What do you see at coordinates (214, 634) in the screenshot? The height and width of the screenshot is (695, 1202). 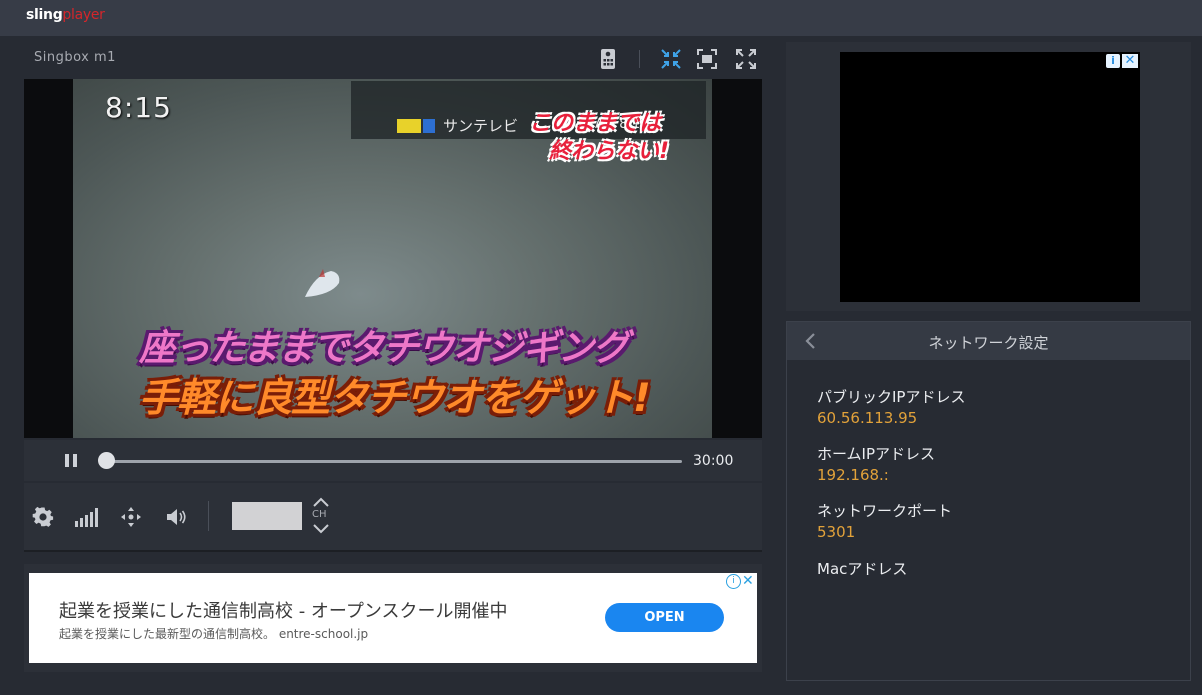 I see `ad-subtitle: 起業を授業にした最新型の通信制高校。 entre-school.jp` at bounding box center [214, 634].